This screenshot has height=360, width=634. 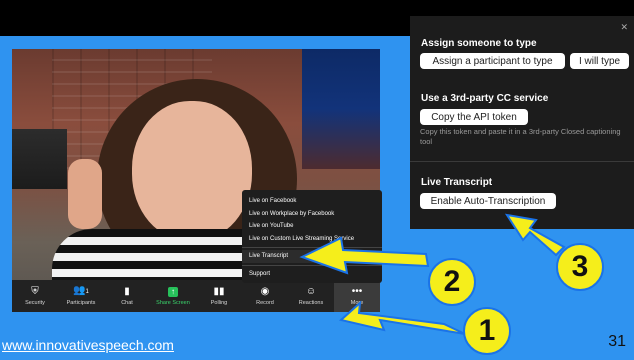 I want to click on page-number: 31, so click(x=617, y=341).